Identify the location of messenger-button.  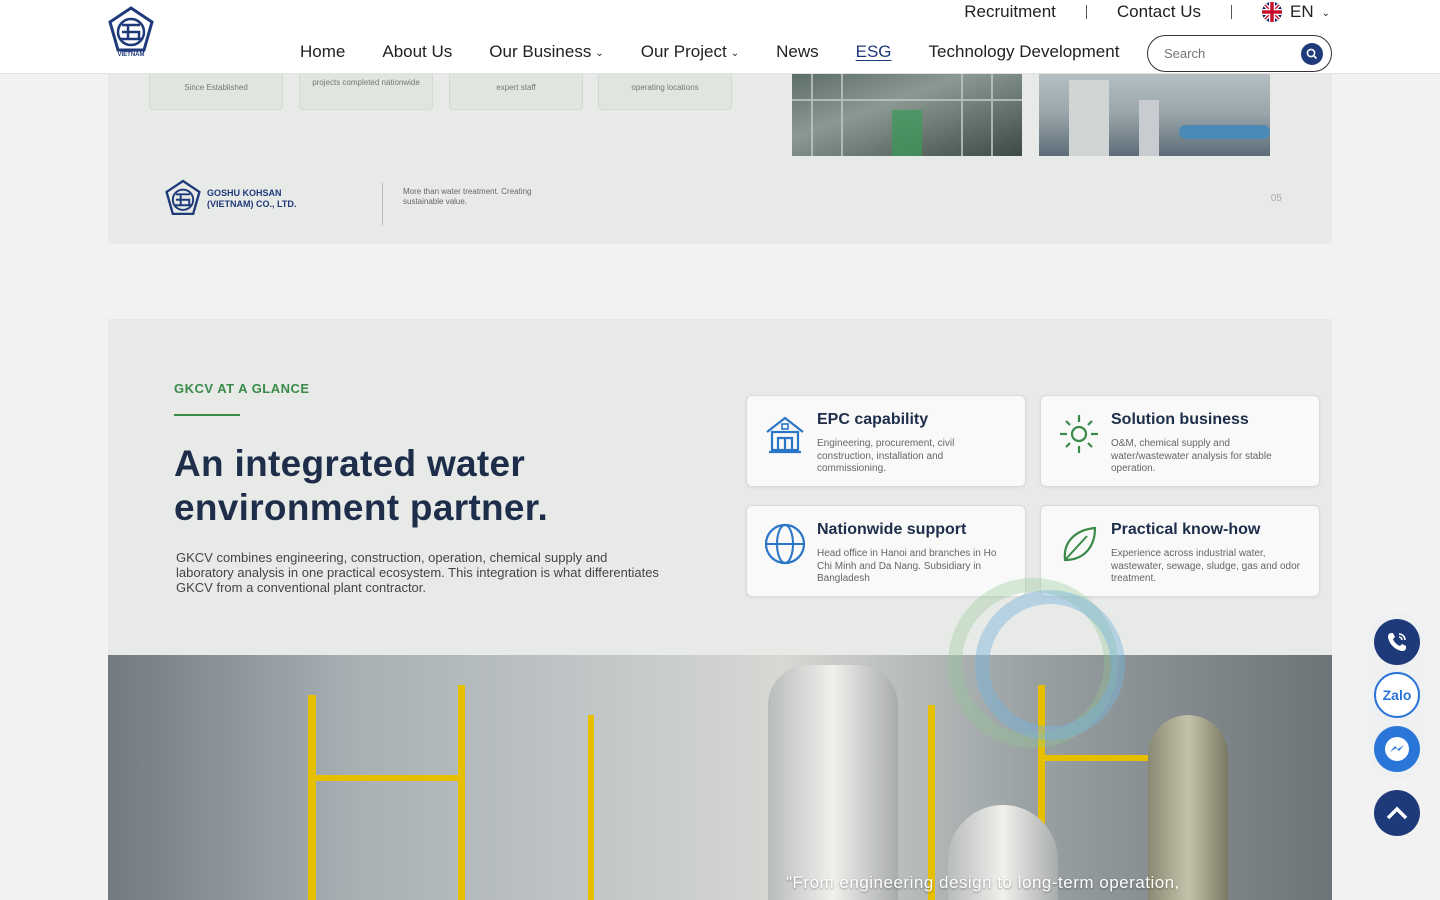
(1397, 749).